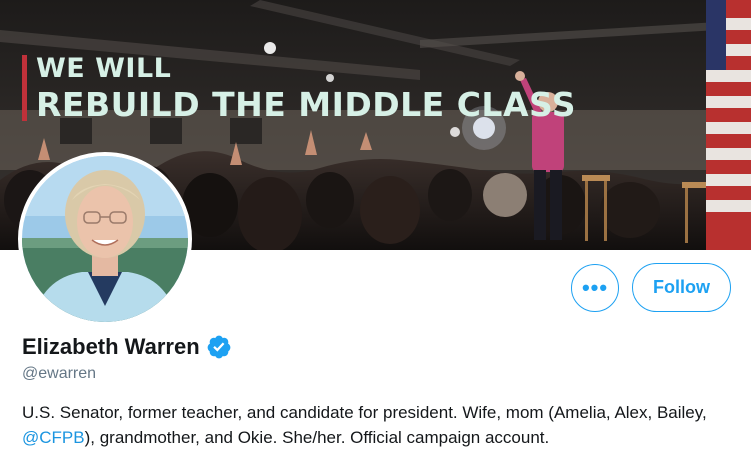 The height and width of the screenshot is (453, 751). What do you see at coordinates (219, 347) in the screenshot?
I see `verified-badge-icon` at bounding box center [219, 347].